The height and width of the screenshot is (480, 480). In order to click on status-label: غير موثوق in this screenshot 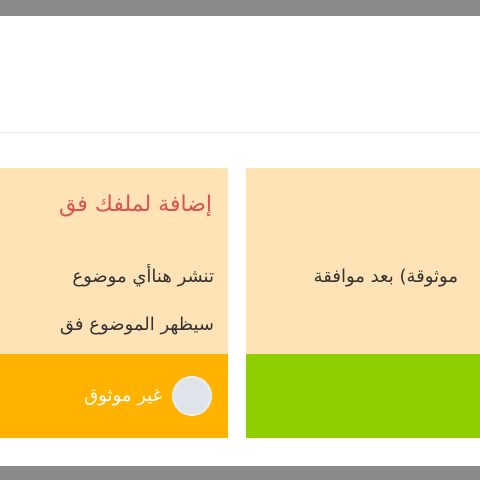, I will do `click(123, 395)`.